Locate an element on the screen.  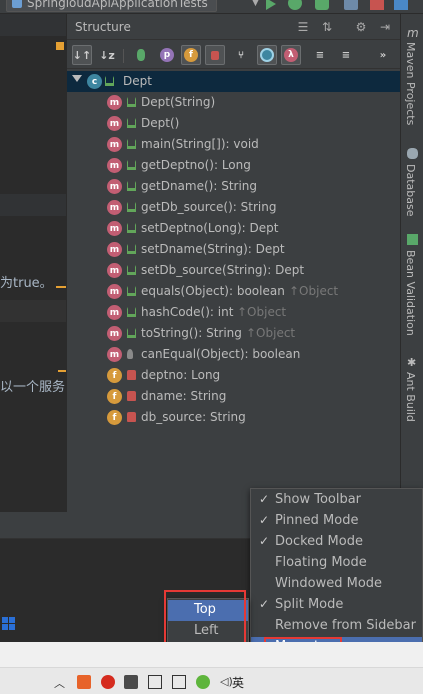
ant-icon: ✱ is located at coordinates (412, 362).